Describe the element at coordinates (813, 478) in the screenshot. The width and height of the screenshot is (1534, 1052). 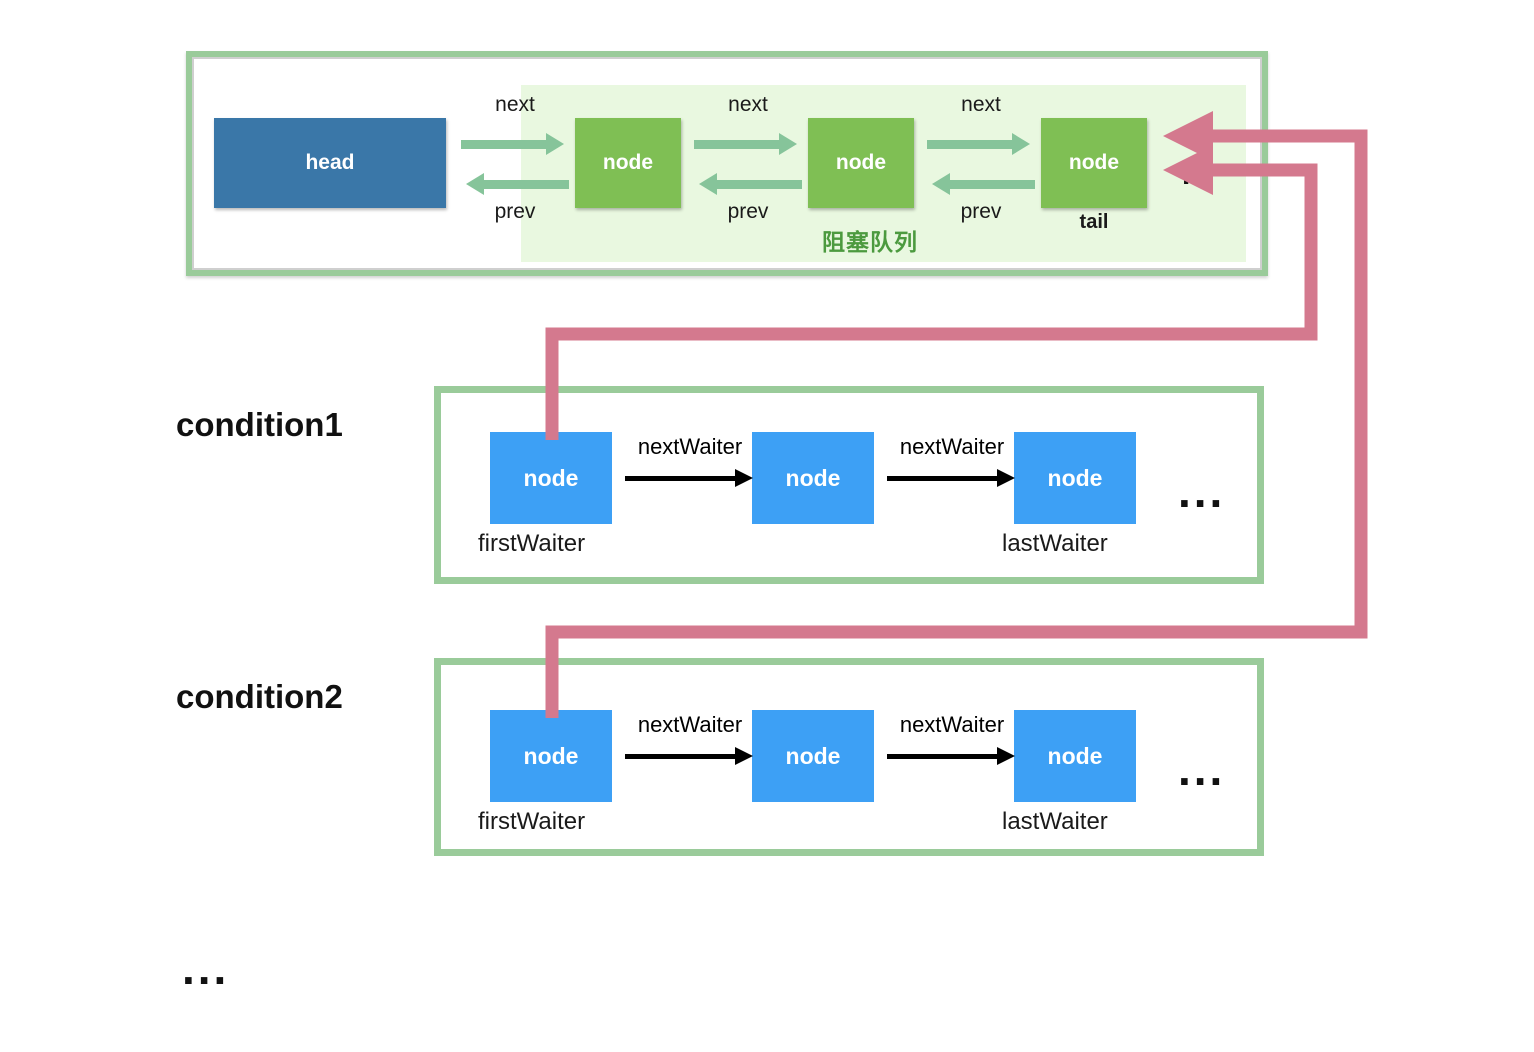
I see `condition1-middle-waiter-node: node` at that location.